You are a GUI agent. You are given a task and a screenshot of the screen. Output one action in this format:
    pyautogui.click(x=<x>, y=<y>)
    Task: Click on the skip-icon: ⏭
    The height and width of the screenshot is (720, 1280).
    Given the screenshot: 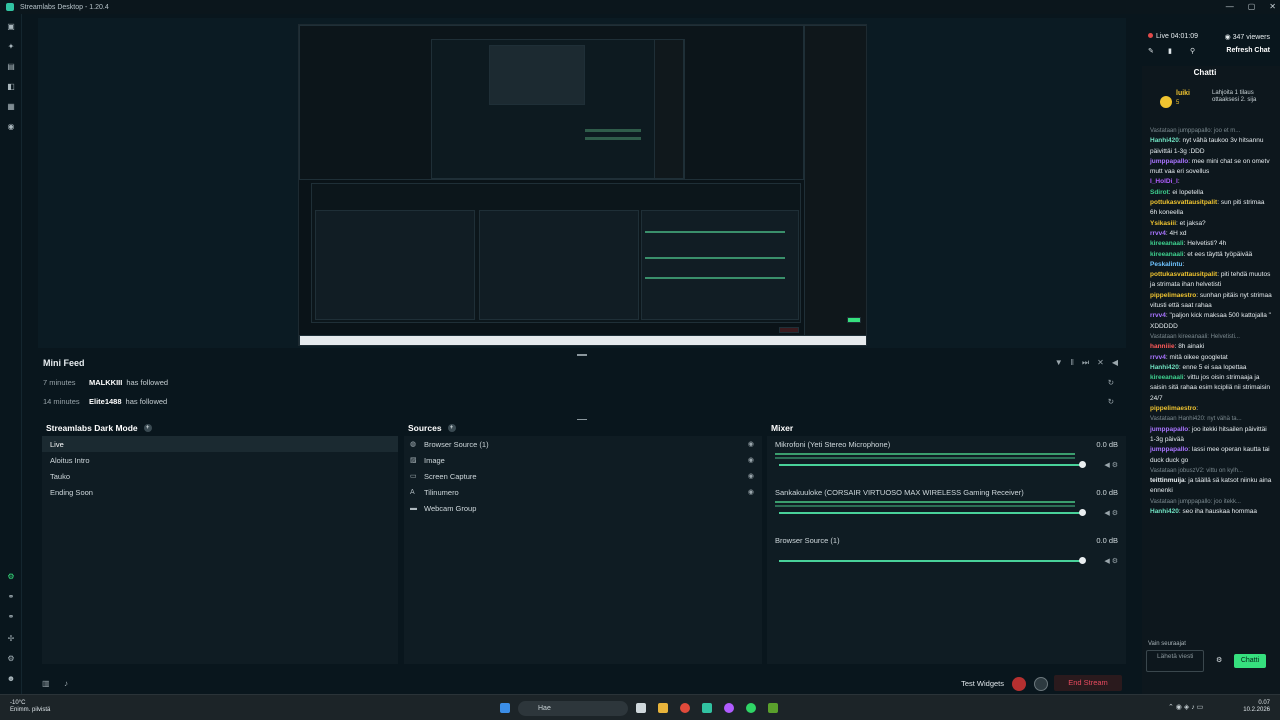 What is the action you would take?
    pyautogui.click(x=1085, y=363)
    